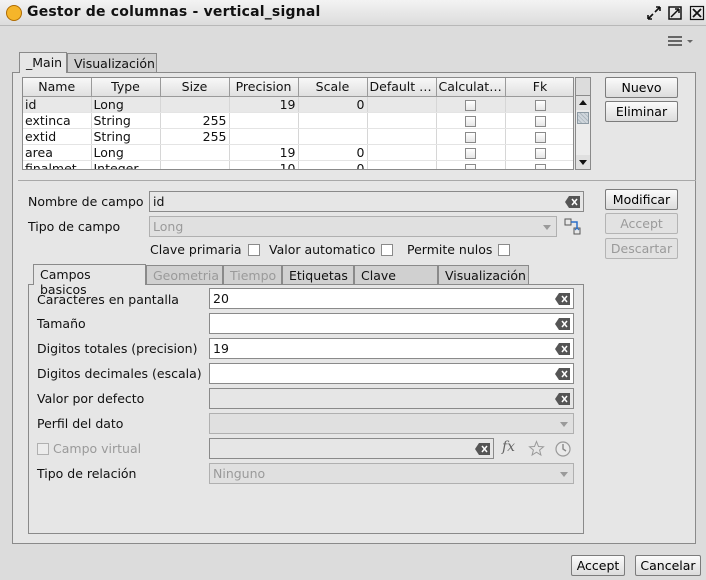  Describe the element at coordinates (264, 164) in the screenshot. I see `cell-precision: 10` at that location.